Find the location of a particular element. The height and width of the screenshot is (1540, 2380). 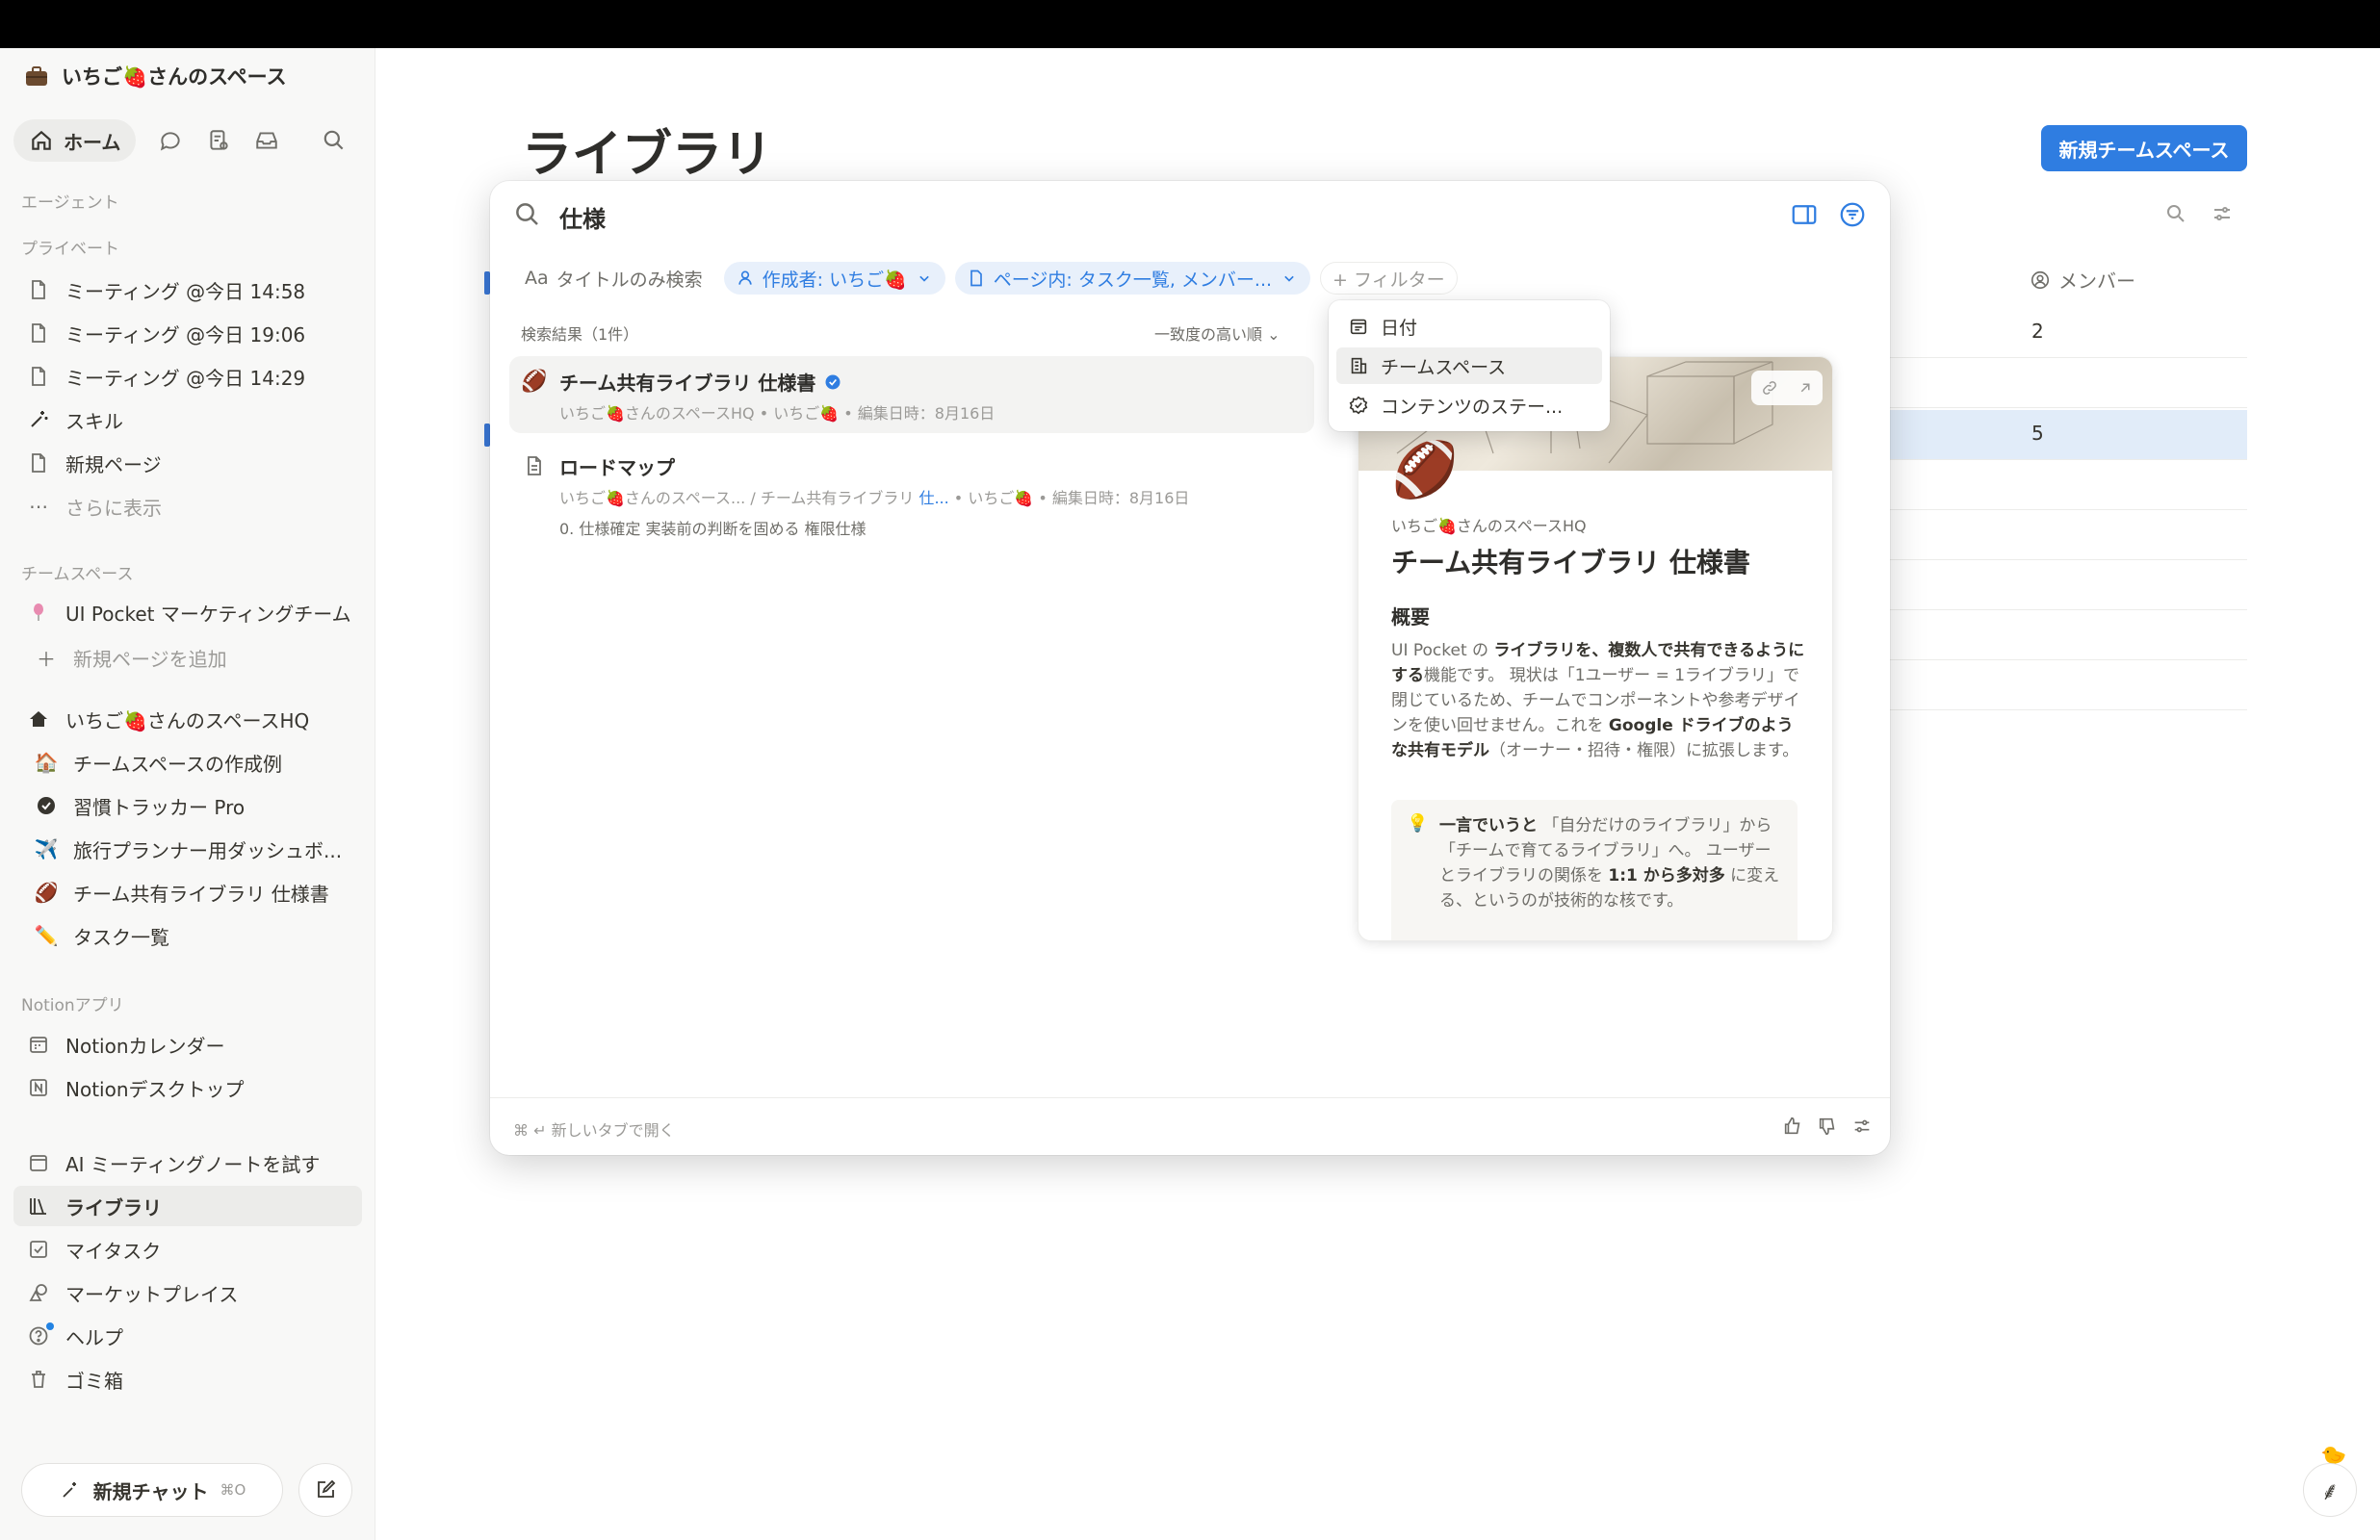

sidebar-item-skills: スキル is located at coordinates (188, 419).